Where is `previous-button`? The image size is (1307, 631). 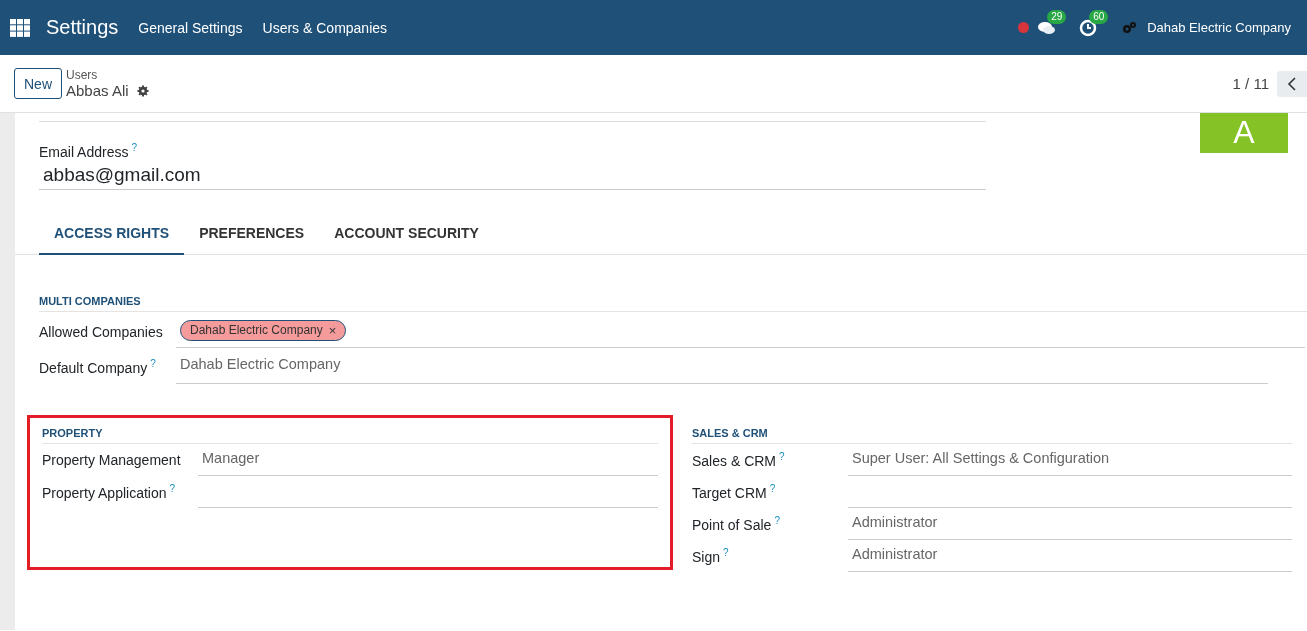 previous-button is located at coordinates (1292, 83).